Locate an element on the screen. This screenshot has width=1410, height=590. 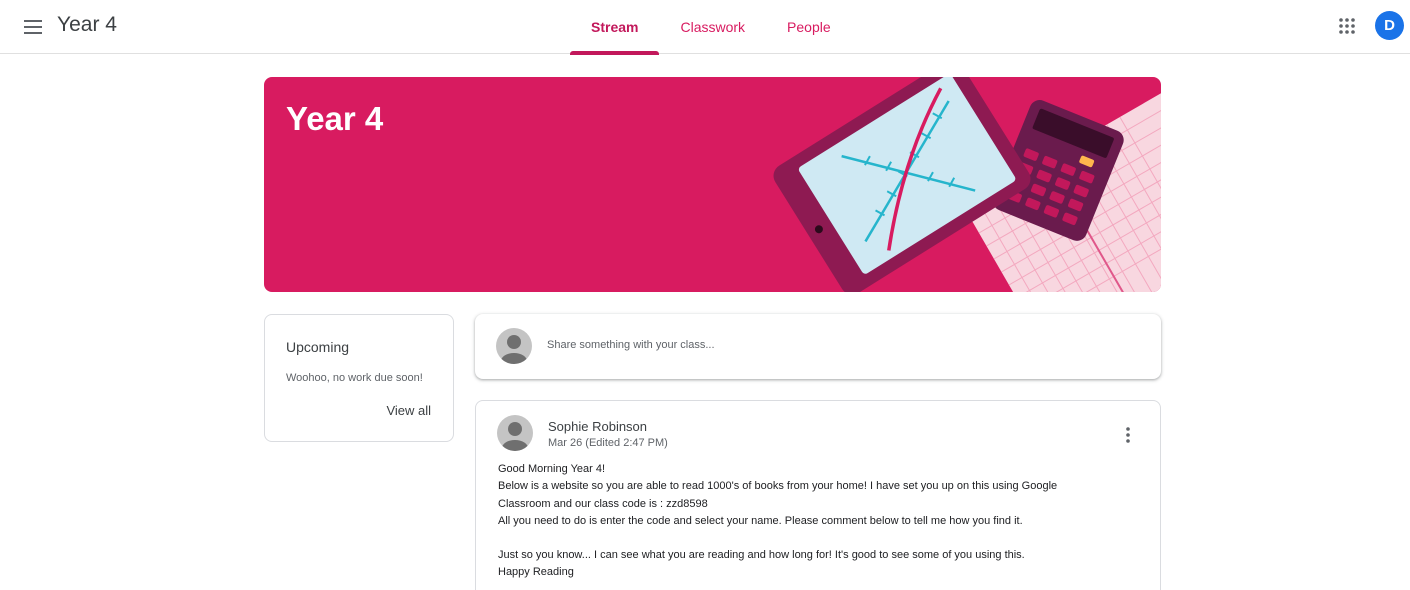
top-app-bar: Year 4 Stream Classwork People D is located at coordinates (705, 27).